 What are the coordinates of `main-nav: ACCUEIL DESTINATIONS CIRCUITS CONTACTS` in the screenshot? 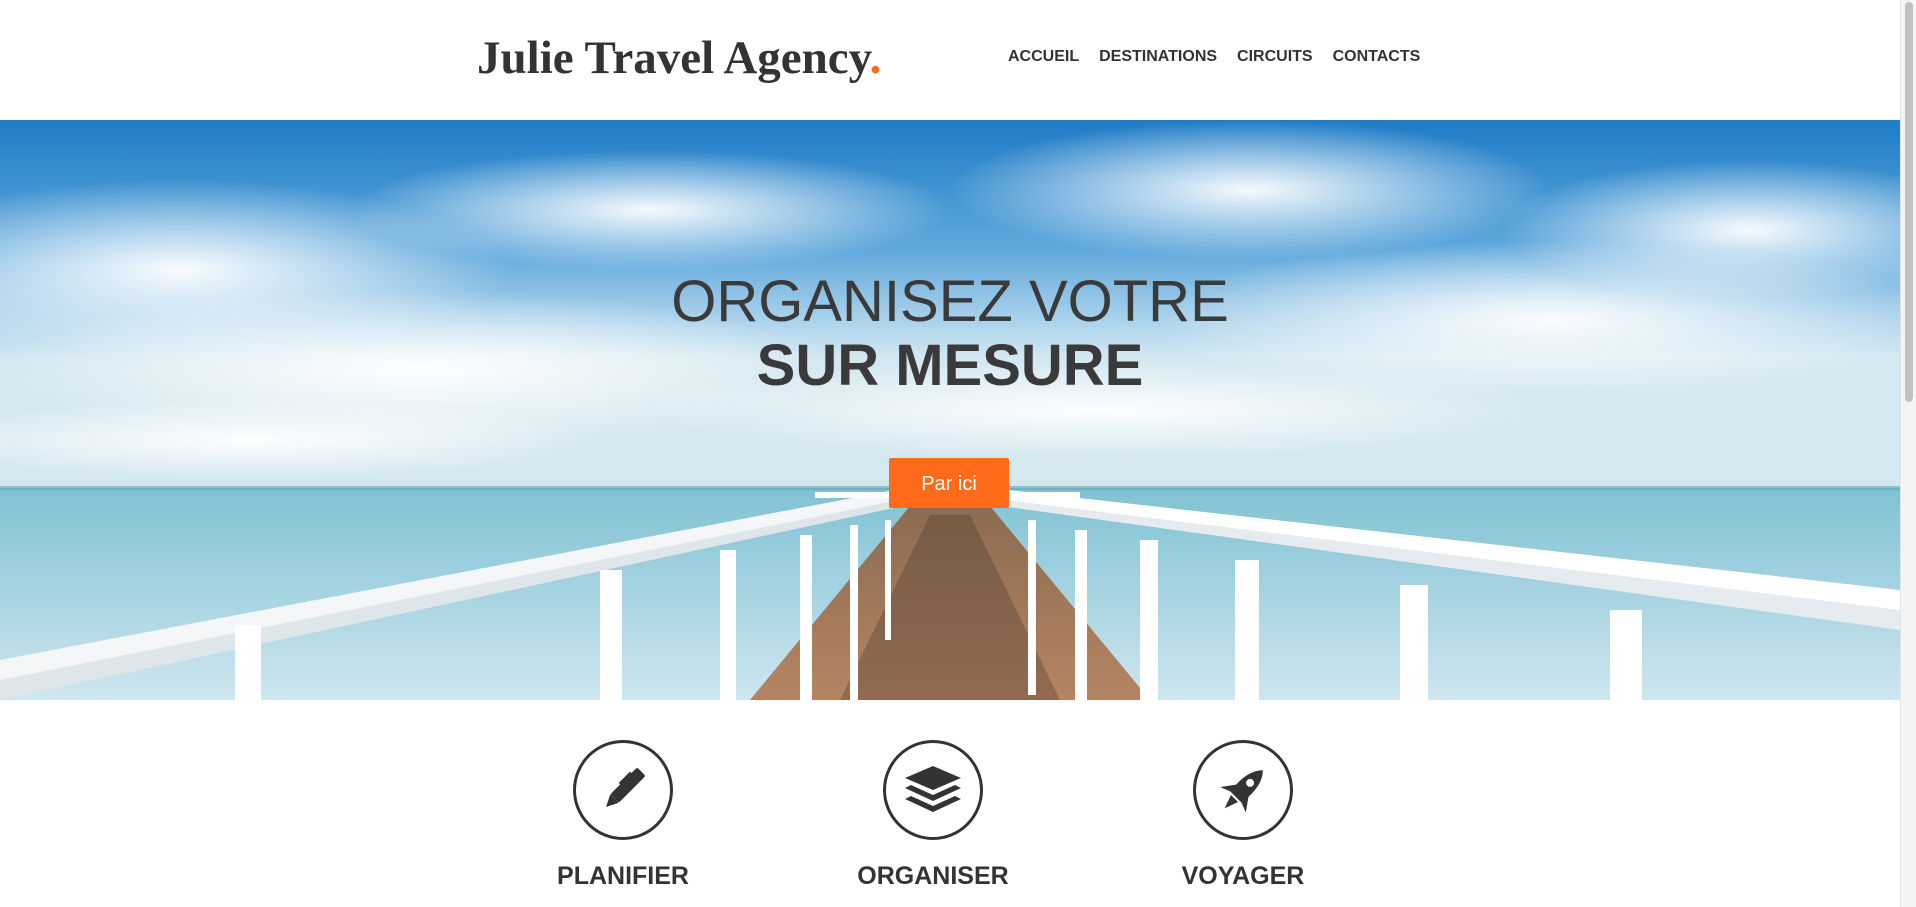 It's located at (1214, 57).